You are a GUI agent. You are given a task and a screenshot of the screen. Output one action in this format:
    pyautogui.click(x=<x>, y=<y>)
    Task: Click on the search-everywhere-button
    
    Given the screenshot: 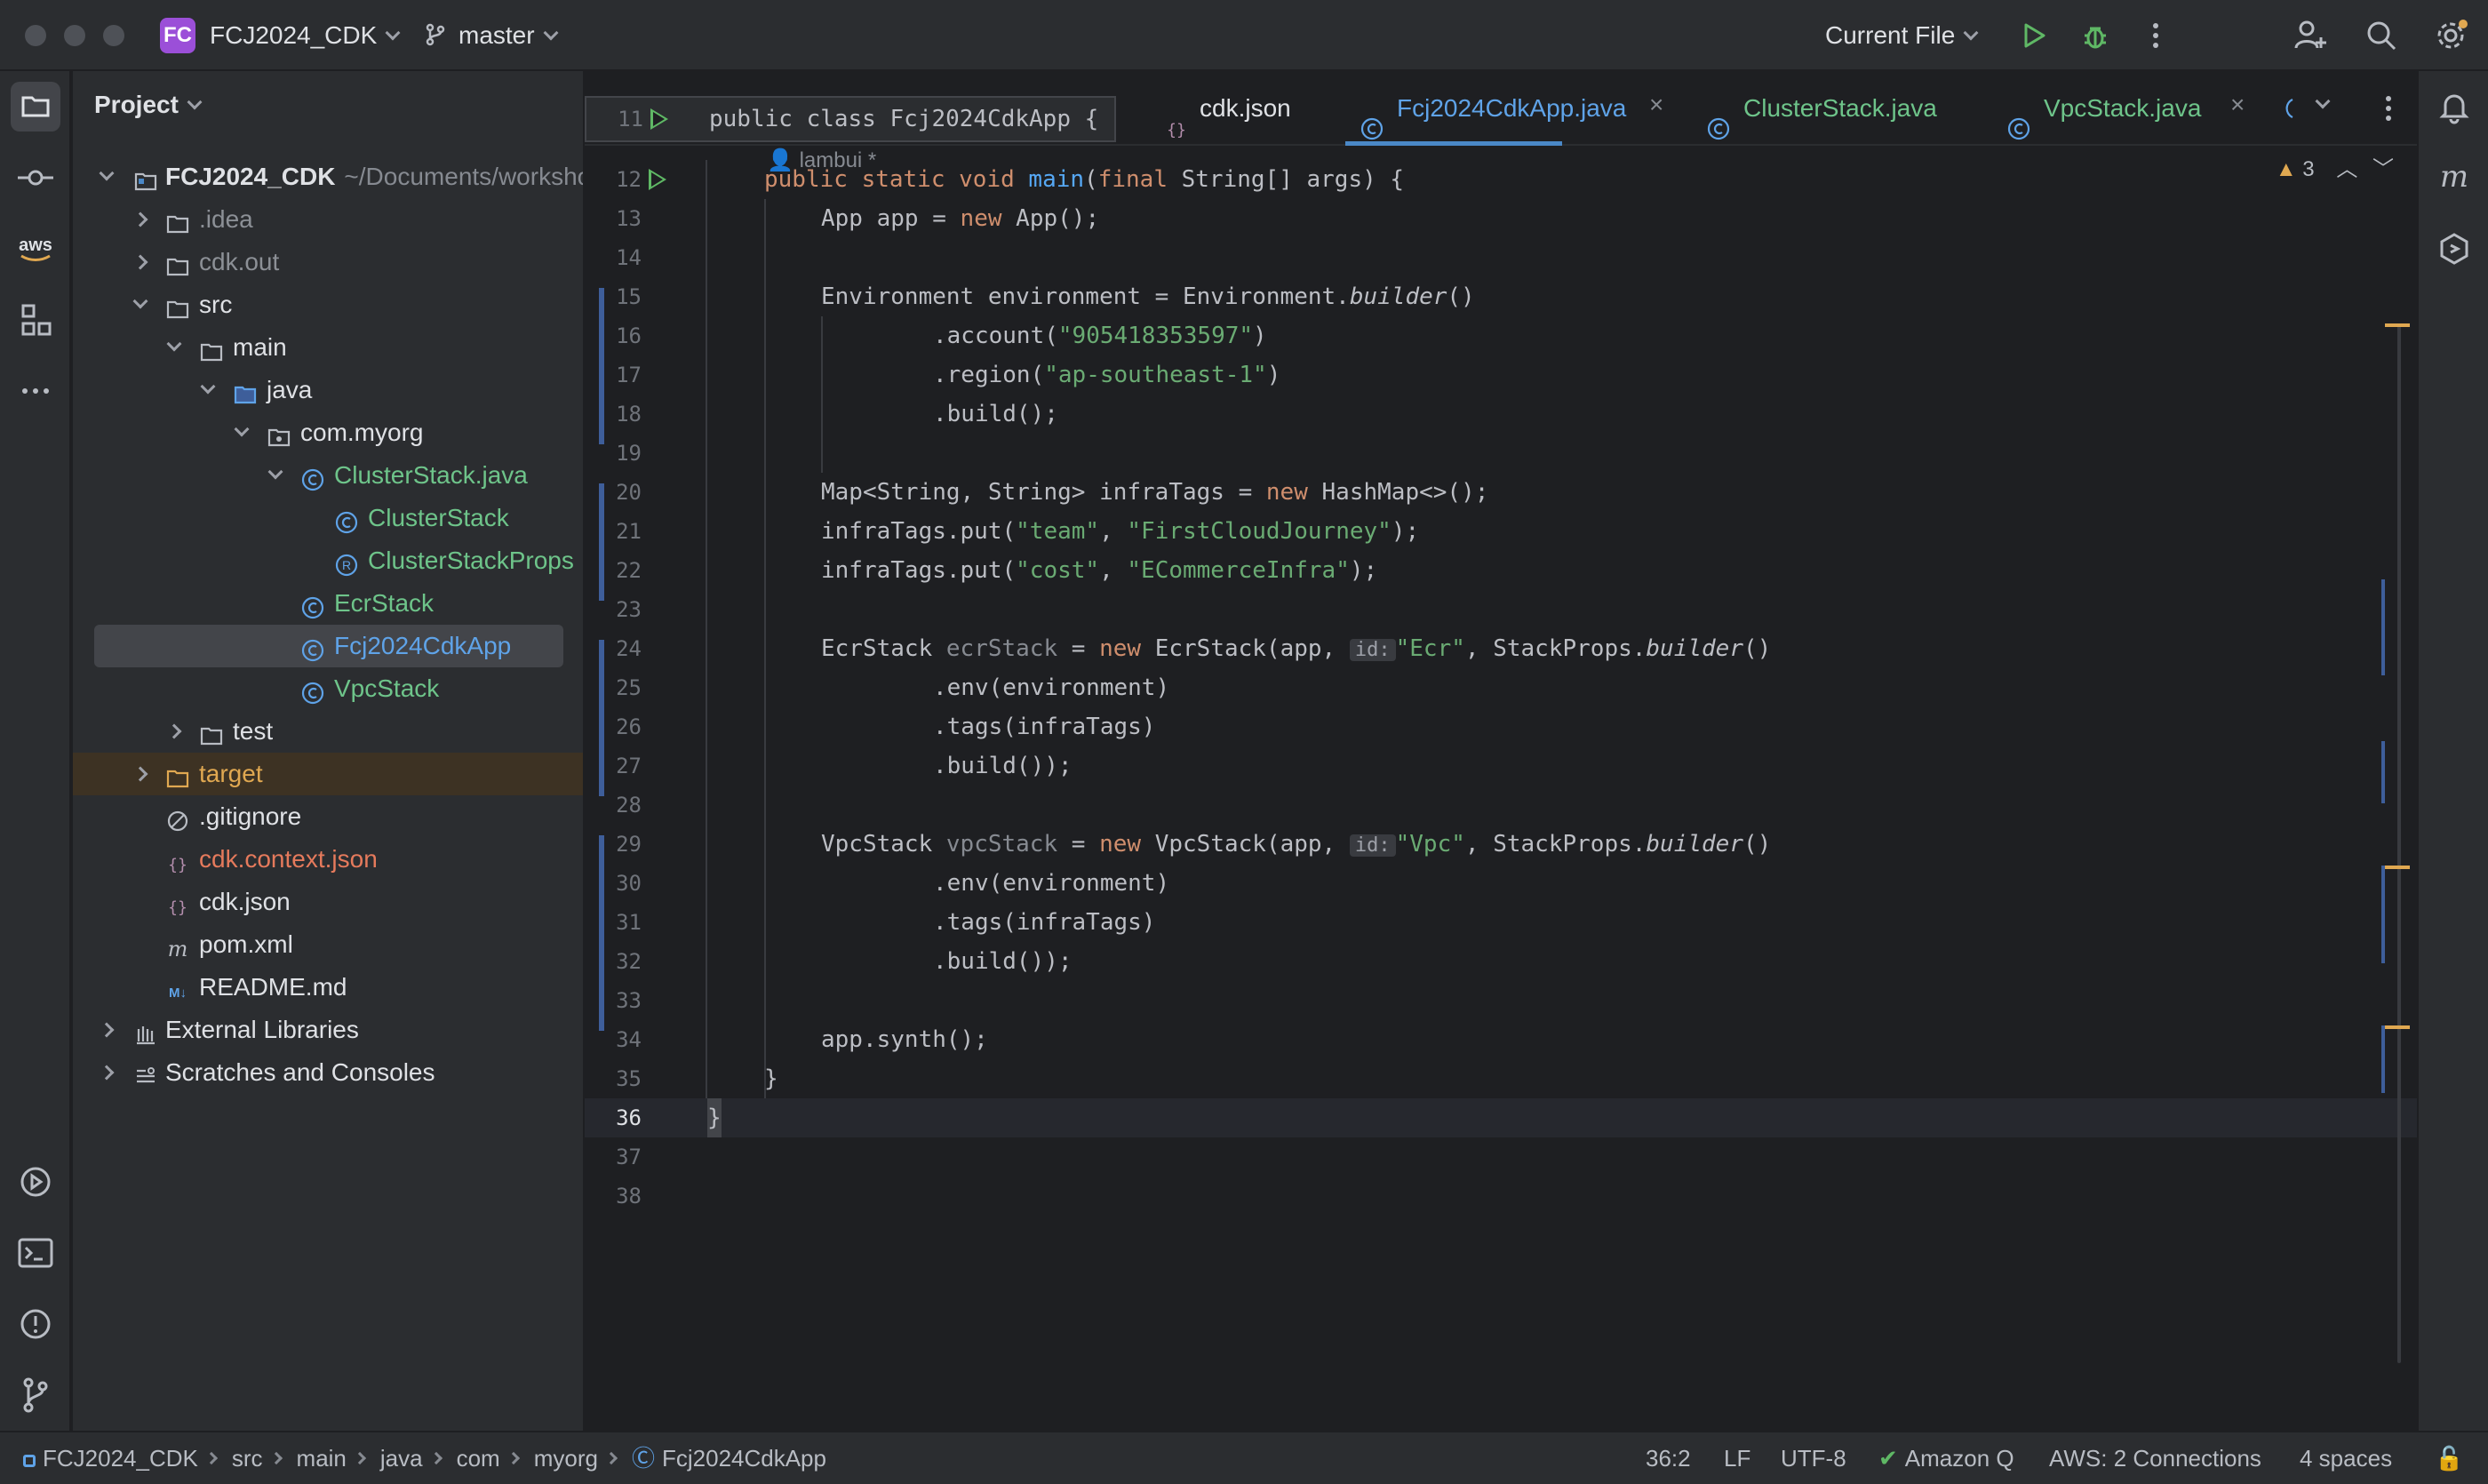 What is the action you would take?
    pyautogui.click(x=2381, y=35)
    